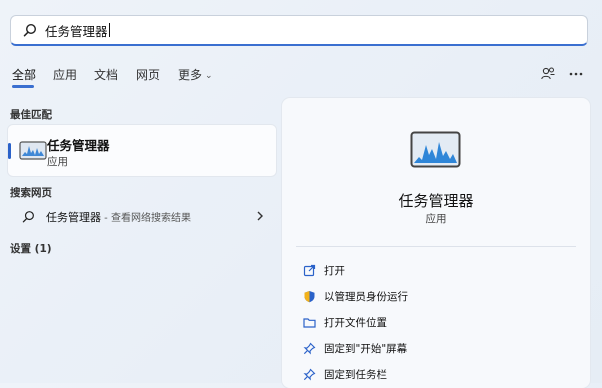 This screenshot has width=602, height=388. I want to click on web-search-text: 任务管理器 - 查看网络搜索结果, so click(118, 217).